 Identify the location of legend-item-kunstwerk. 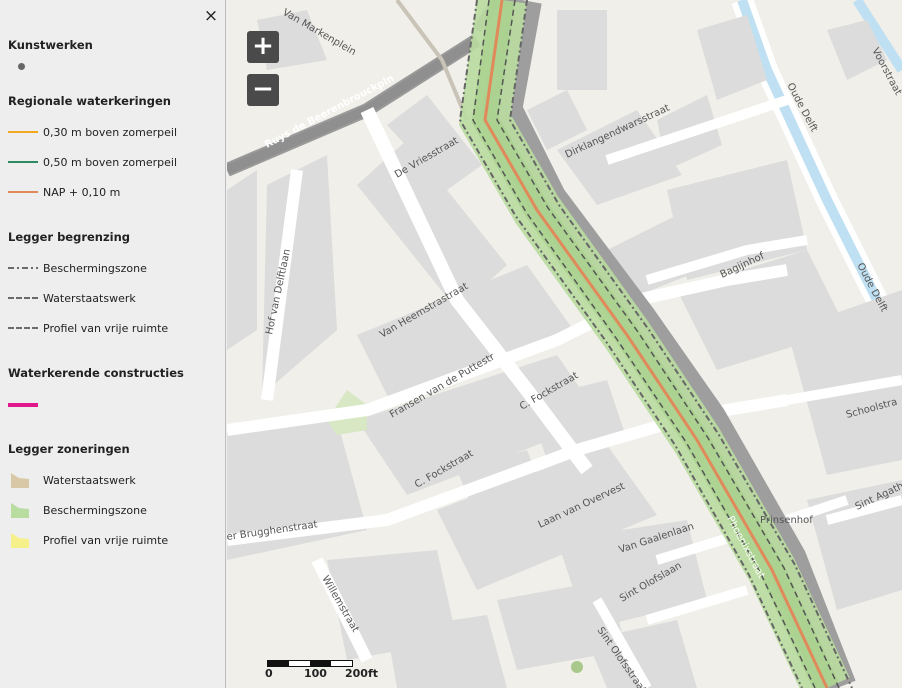
(24, 66).